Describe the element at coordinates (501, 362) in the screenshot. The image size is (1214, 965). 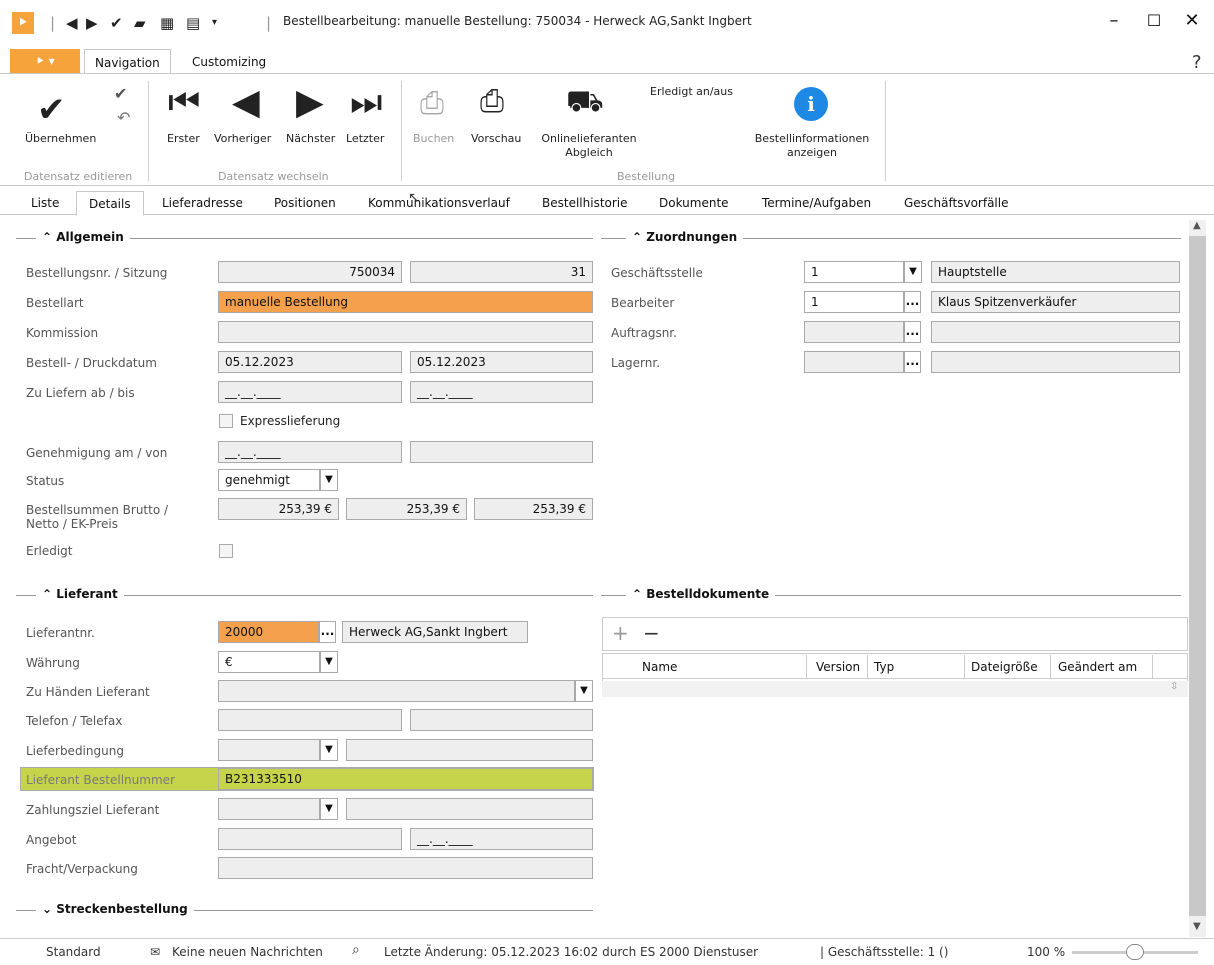
I see `print-date-field: 05.12.2023` at that location.